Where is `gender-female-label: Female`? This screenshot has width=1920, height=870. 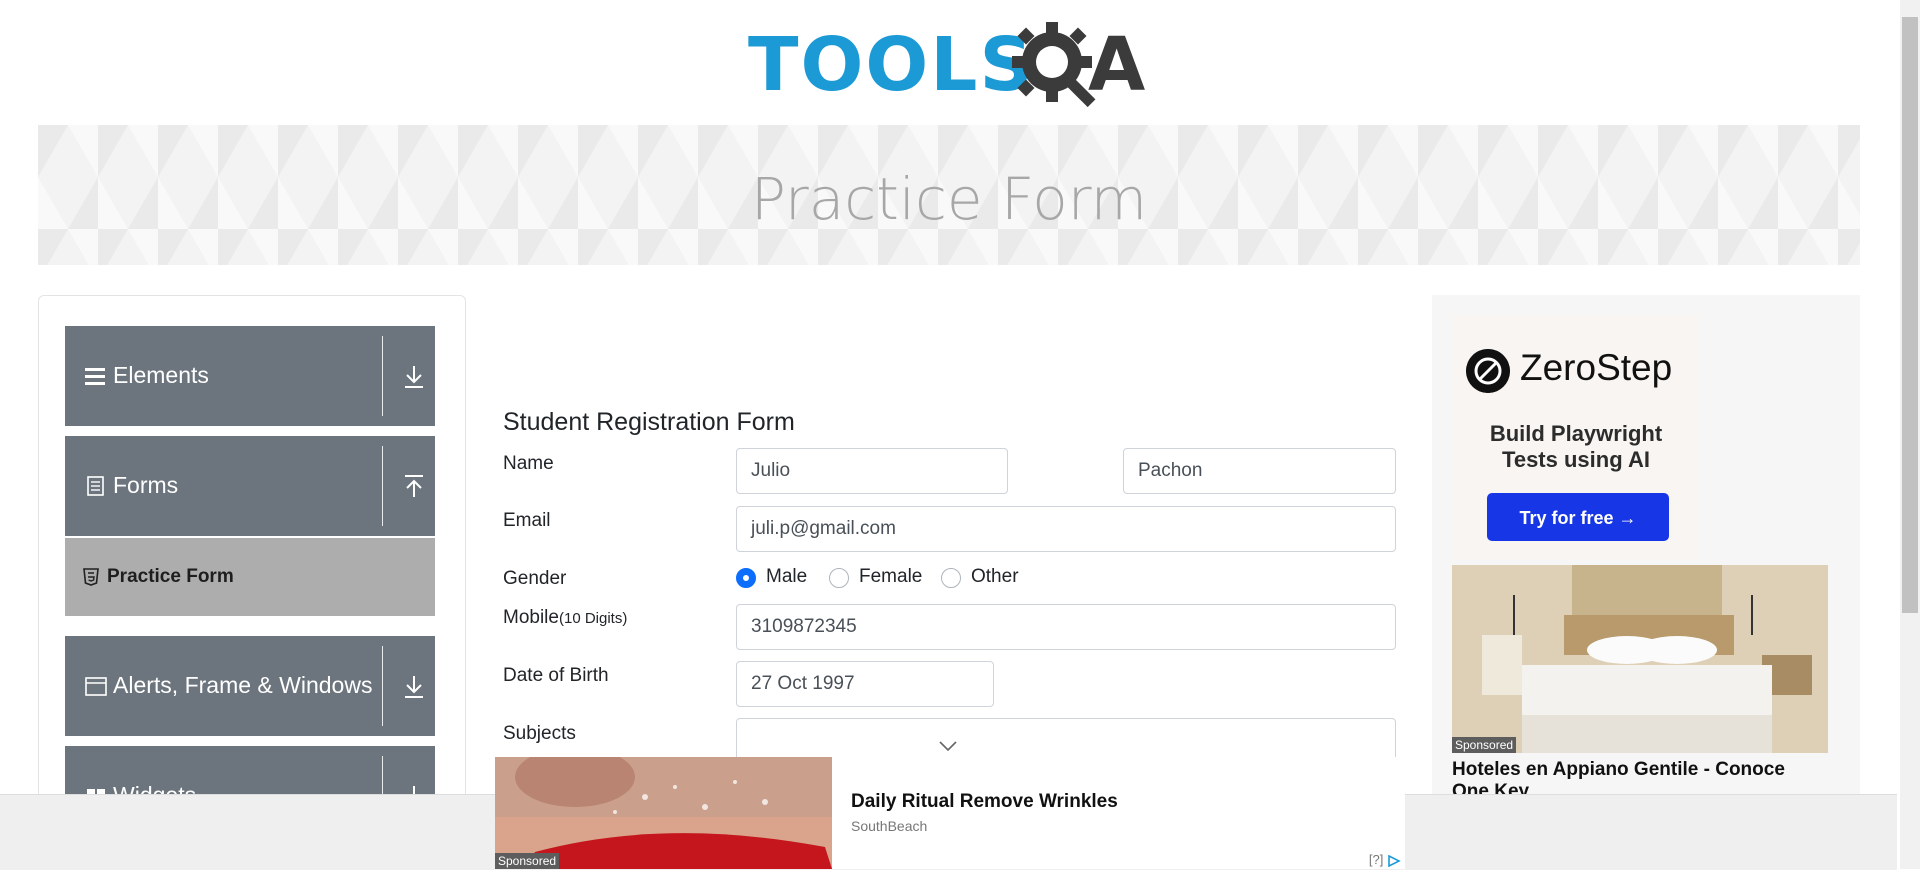
gender-female-label: Female is located at coordinates (890, 577).